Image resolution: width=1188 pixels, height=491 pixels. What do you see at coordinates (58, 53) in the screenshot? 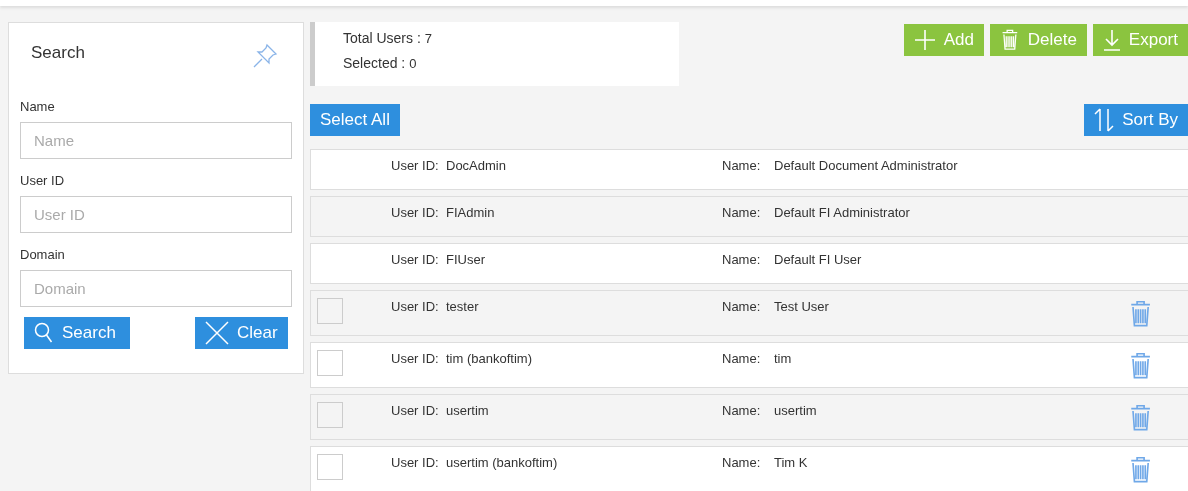
I see `panel-title: Search` at bounding box center [58, 53].